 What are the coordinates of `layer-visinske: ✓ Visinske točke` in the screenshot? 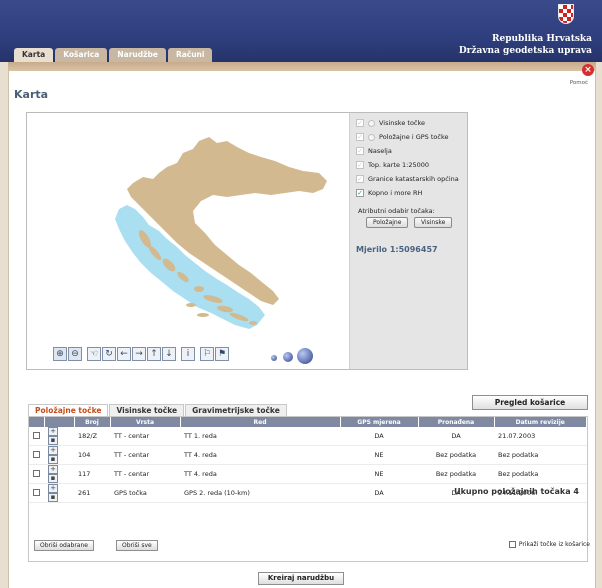 It's located at (390, 123).